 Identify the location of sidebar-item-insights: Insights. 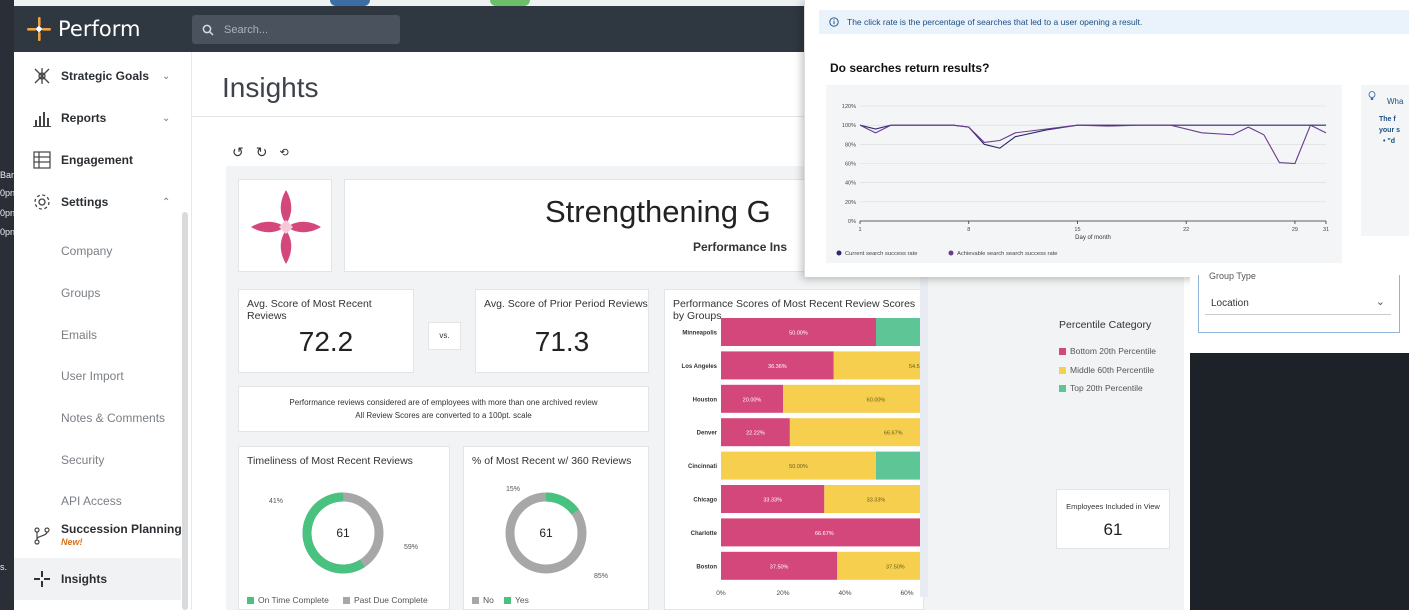
(98, 579).